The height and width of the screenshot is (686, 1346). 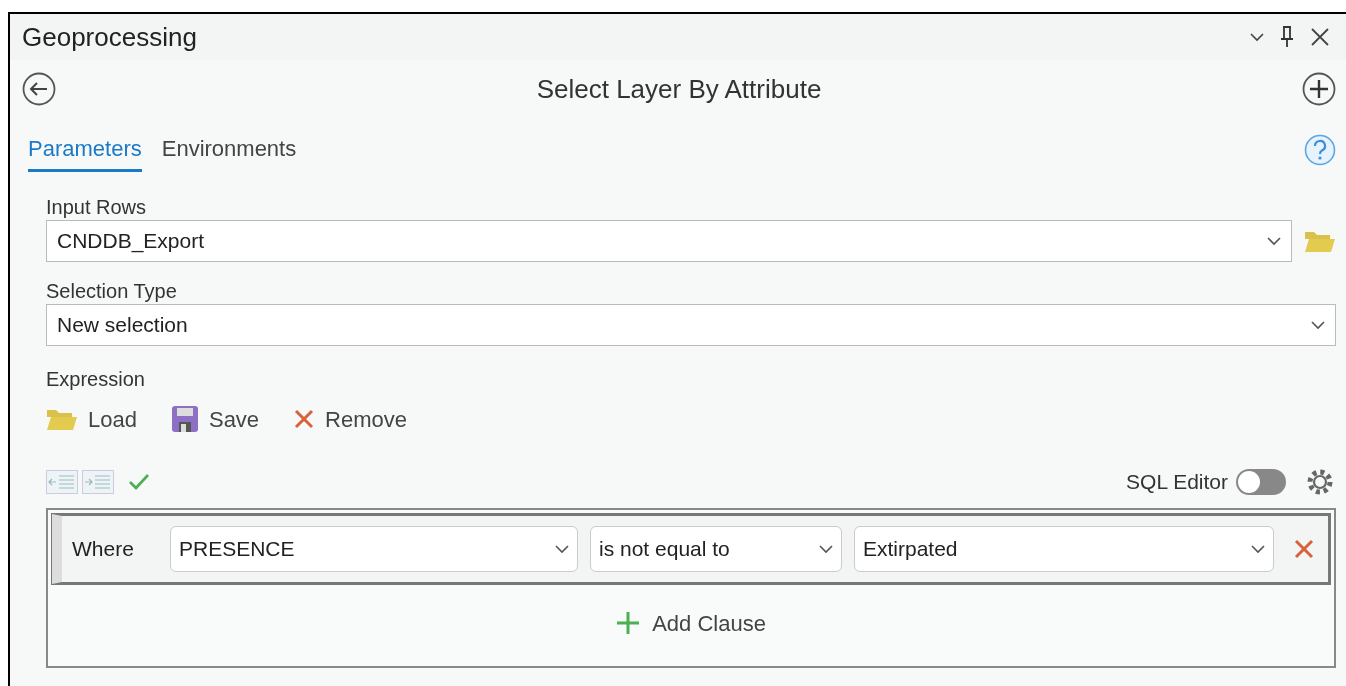 I want to click on toolbar-button: Save, so click(x=215, y=419).